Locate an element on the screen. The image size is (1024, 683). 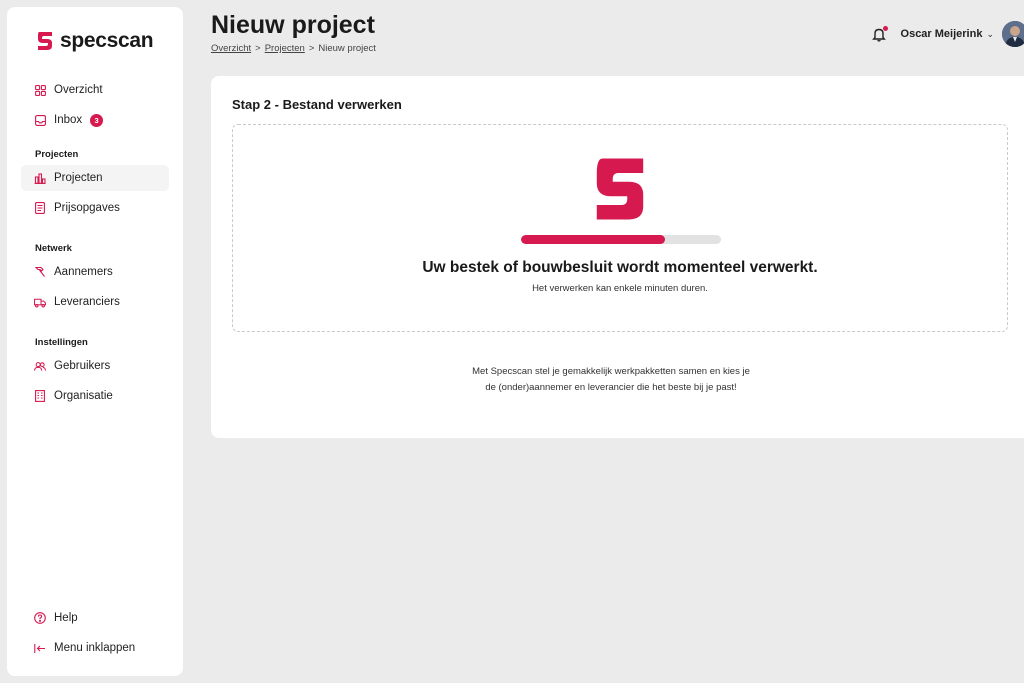
inbox-icon is located at coordinates (40, 120).